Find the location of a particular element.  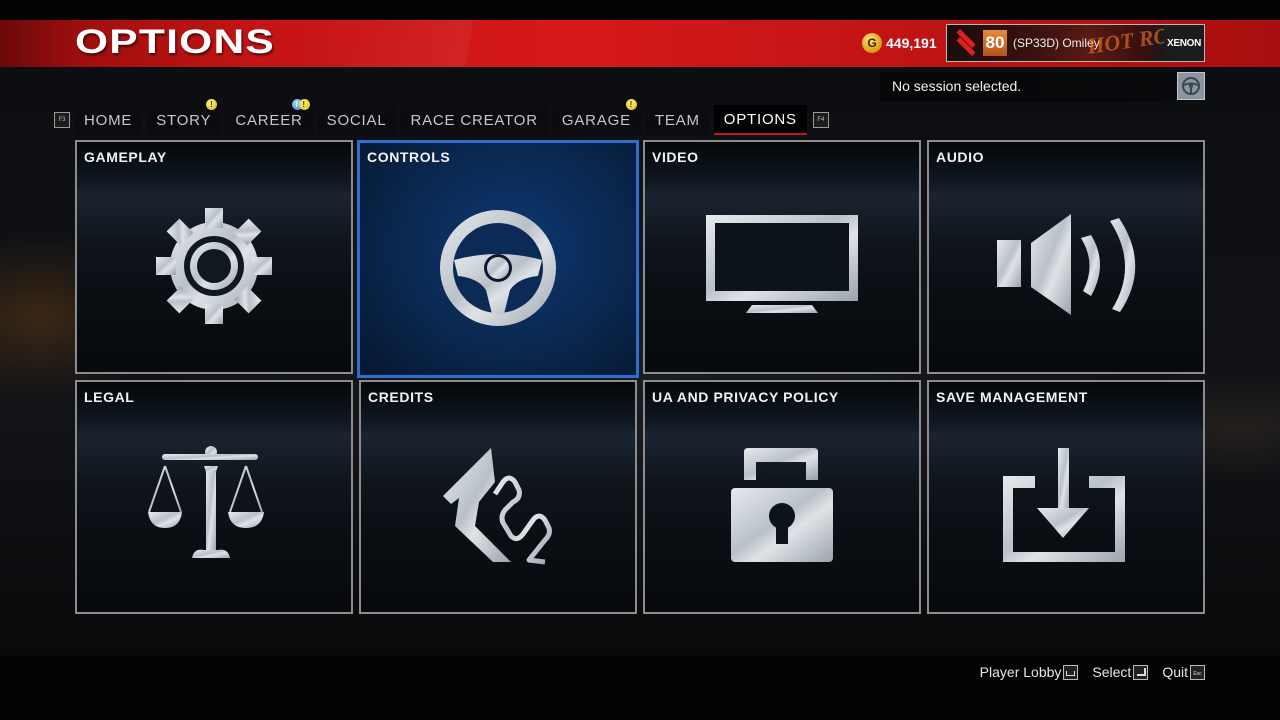

enter-key-icon is located at coordinates (1141, 672).